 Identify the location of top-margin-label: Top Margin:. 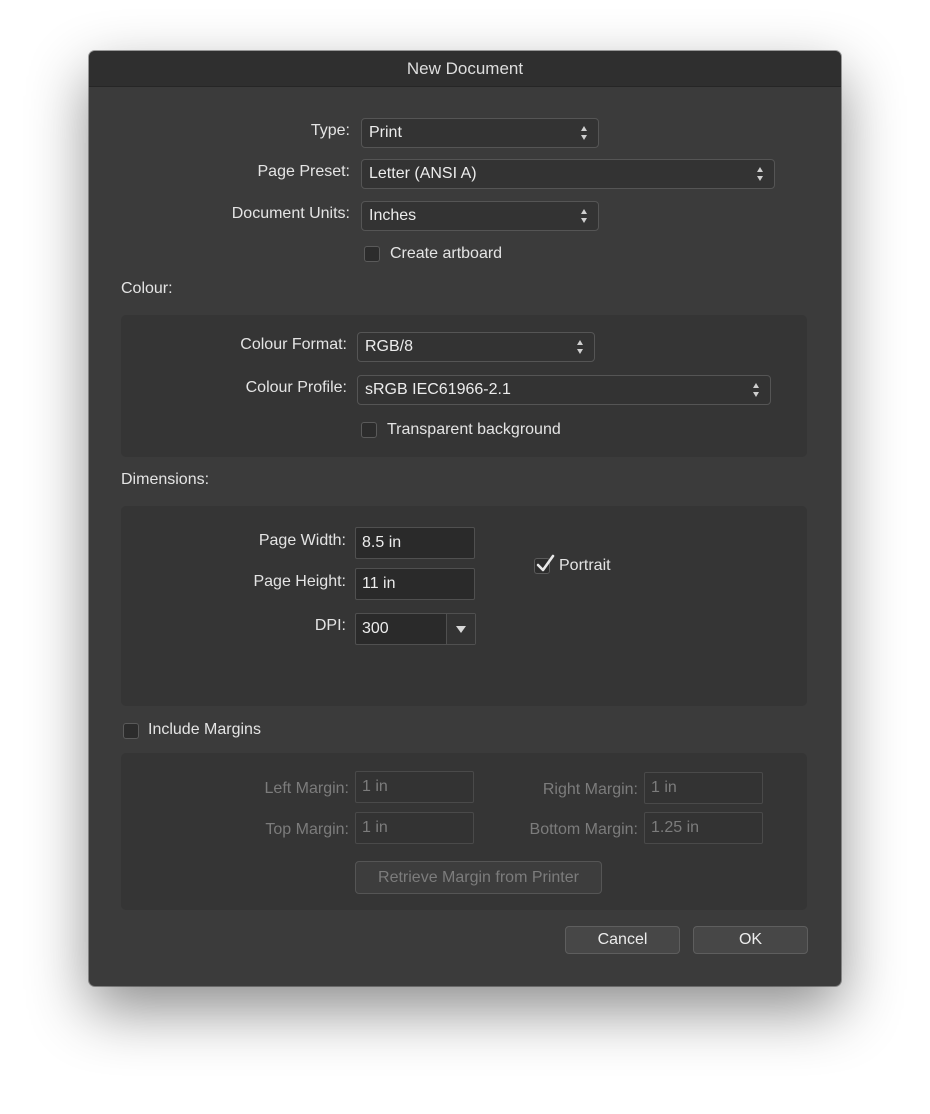
(307, 829).